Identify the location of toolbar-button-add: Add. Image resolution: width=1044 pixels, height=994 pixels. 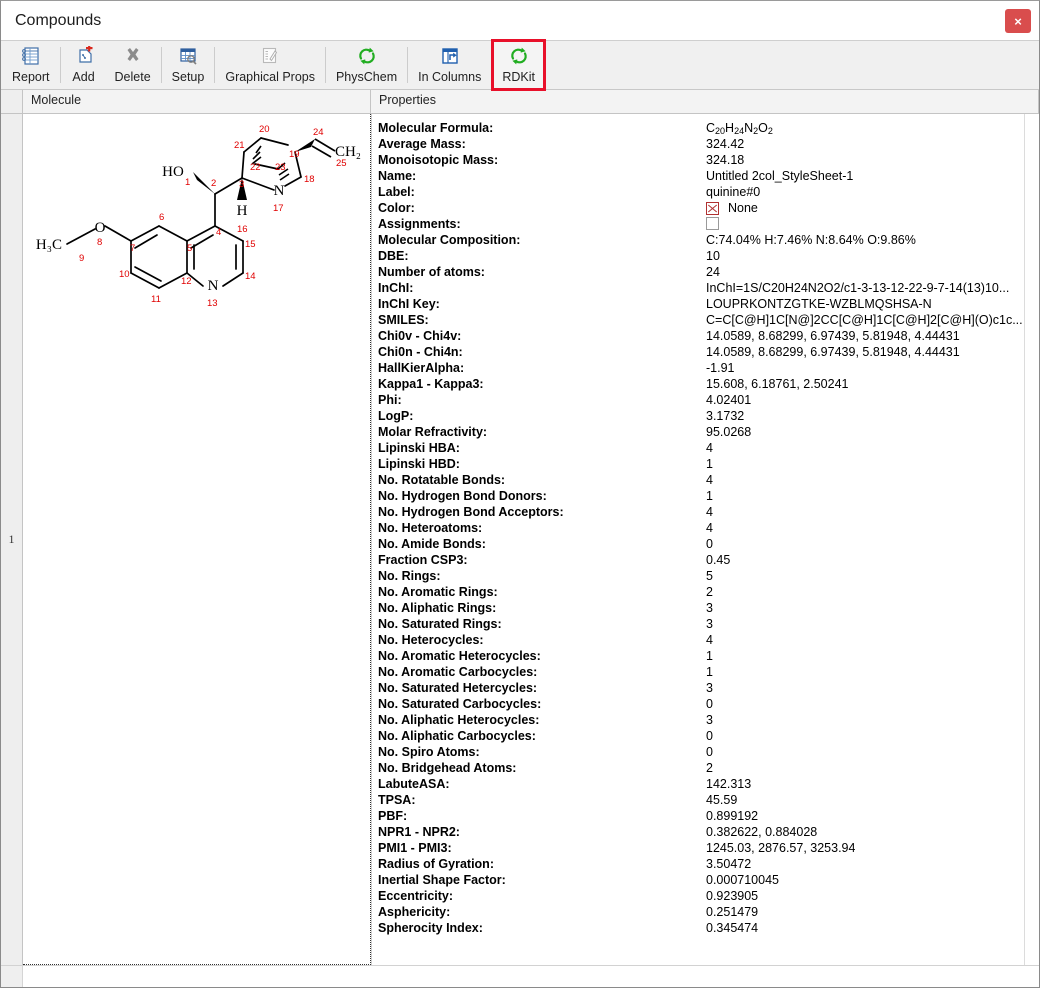
(84, 65).